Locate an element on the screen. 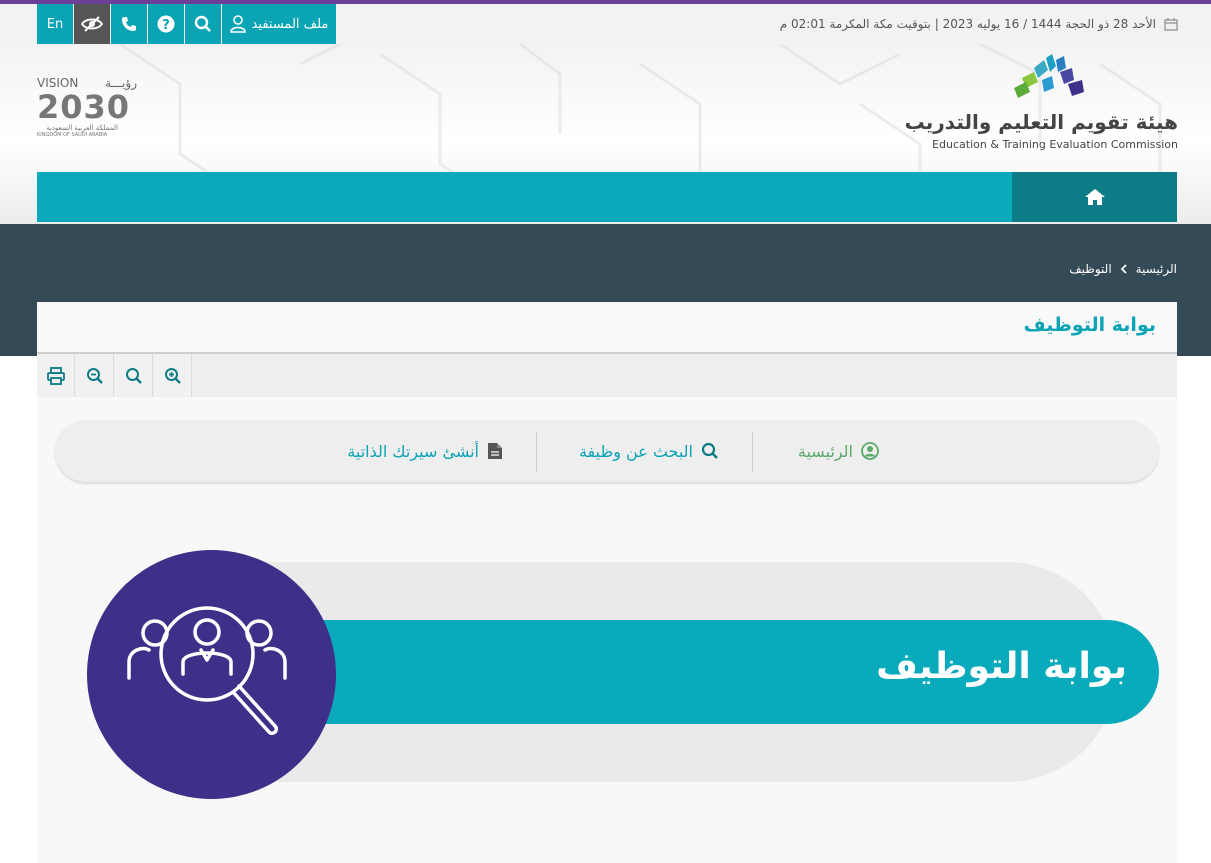 This screenshot has width=1211, height=863. breadcrumb: الرئيسية التوظيف is located at coordinates (1123, 269).